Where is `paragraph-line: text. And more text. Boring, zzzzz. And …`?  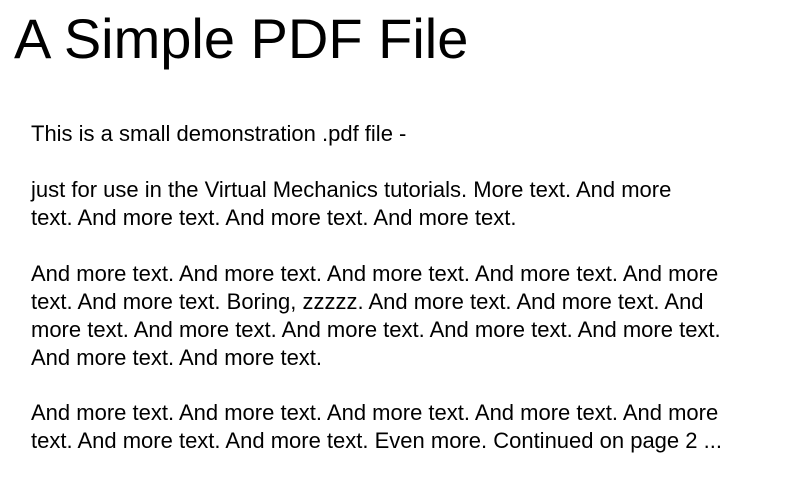
paragraph-line: text. And more text. Boring, zzzzz. And … is located at coordinates (367, 301).